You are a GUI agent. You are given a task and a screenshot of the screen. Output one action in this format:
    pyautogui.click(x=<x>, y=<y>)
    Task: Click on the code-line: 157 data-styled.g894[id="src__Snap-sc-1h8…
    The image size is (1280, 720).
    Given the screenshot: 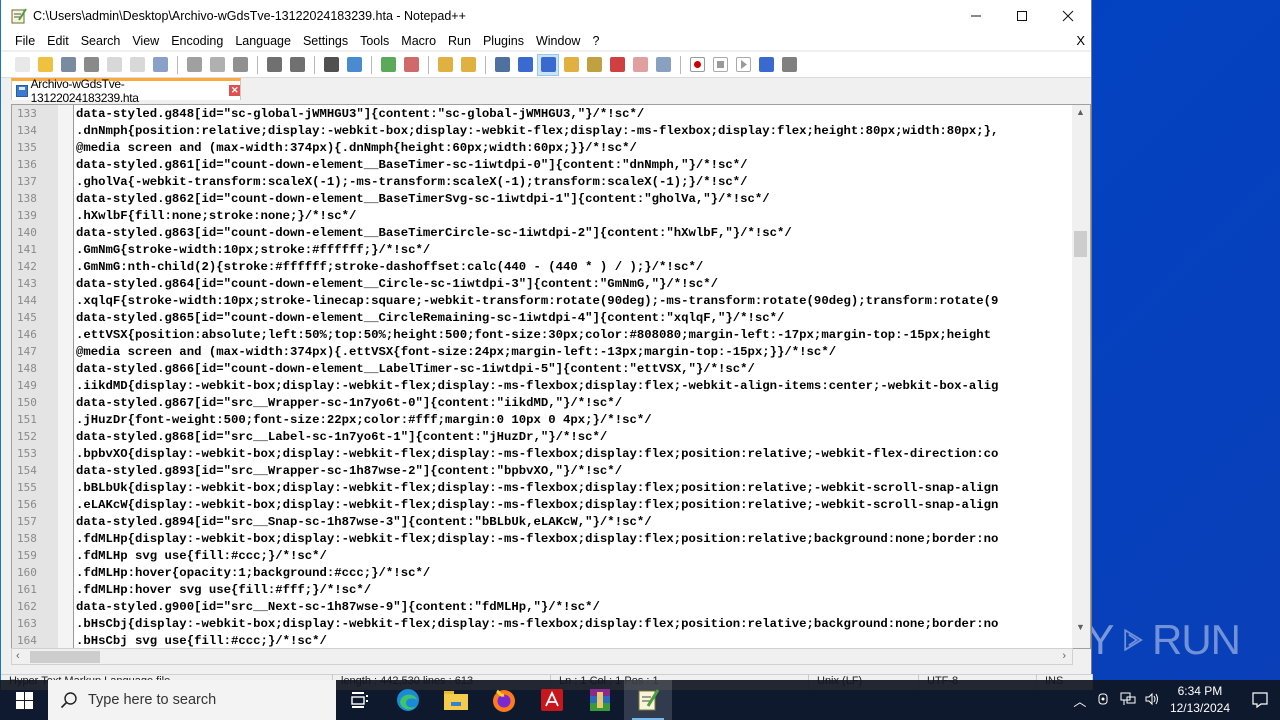 What is the action you would take?
    pyautogui.click(x=542, y=521)
    